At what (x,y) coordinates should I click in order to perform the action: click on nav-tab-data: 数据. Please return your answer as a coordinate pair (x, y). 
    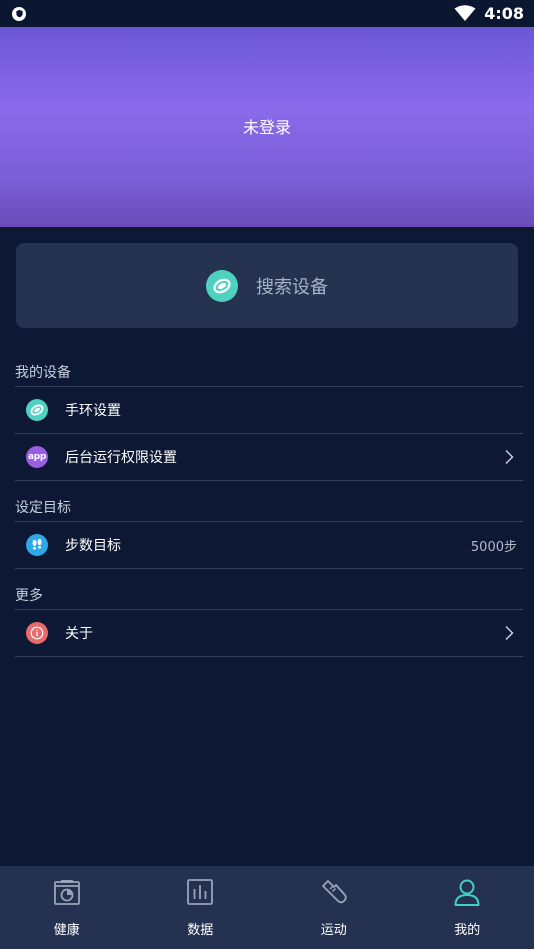
    Looking at the image, I should click on (201, 907).